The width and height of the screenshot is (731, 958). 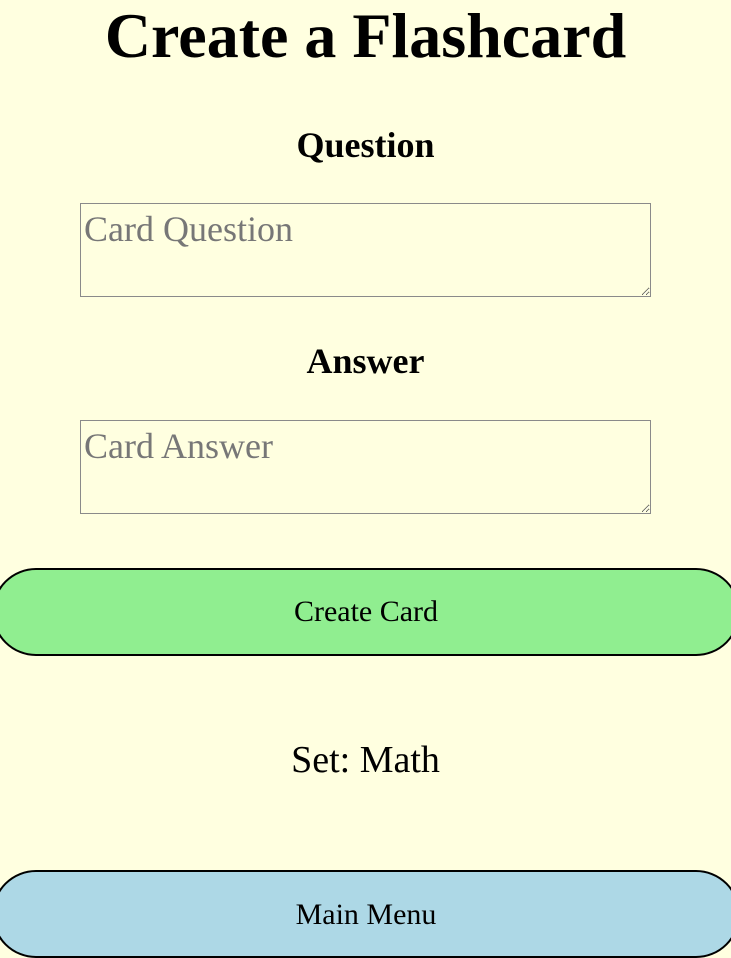 What do you see at coordinates (365, 612) in the screenshot?
I see `create-card-button: Create Card` at bounding box center [365, 612].